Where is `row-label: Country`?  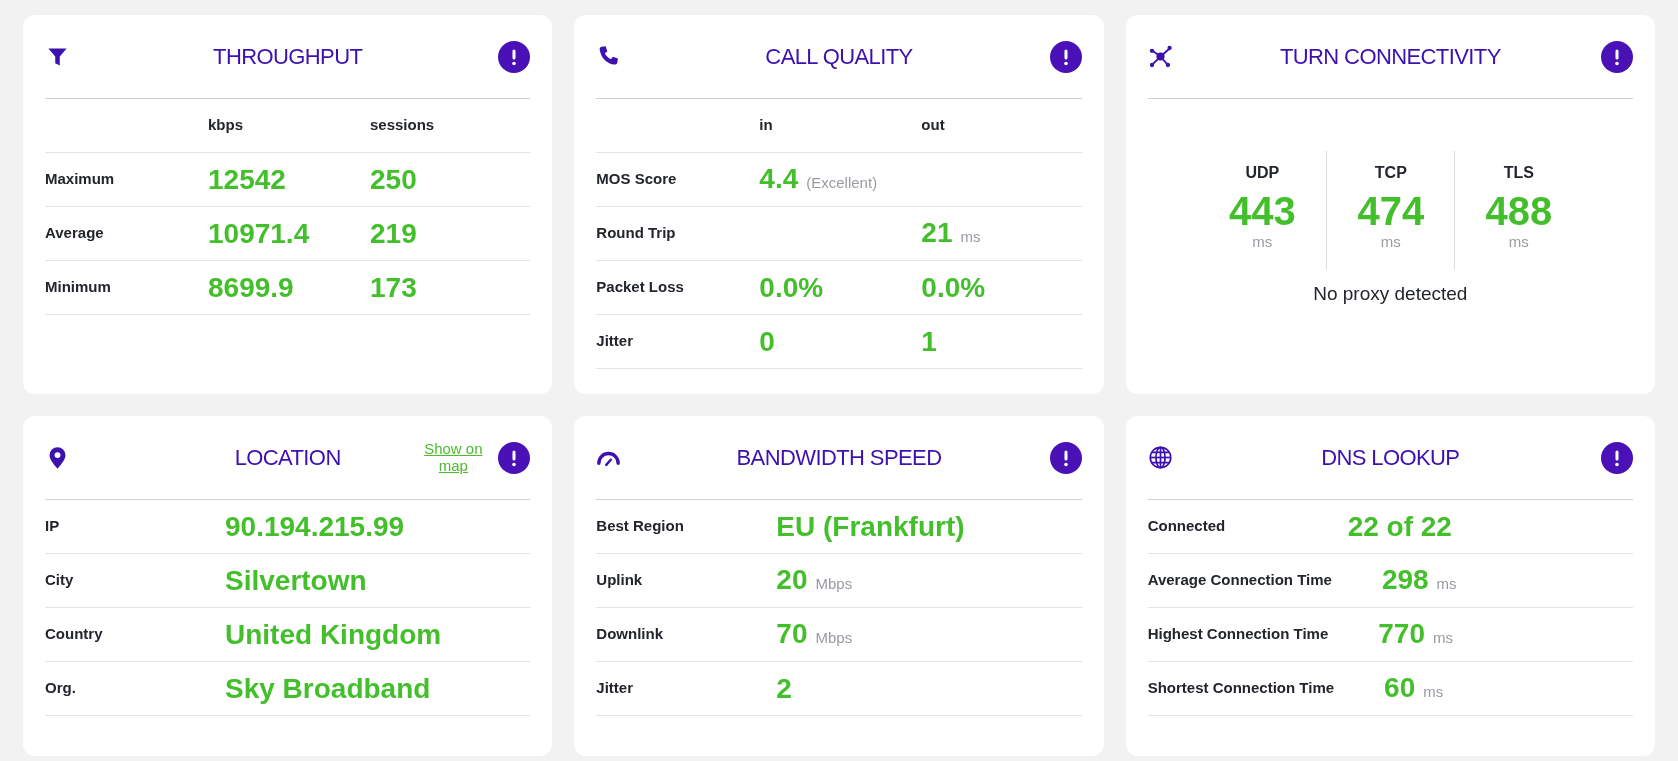 row-label: Country is located at coordinates (74, 634).